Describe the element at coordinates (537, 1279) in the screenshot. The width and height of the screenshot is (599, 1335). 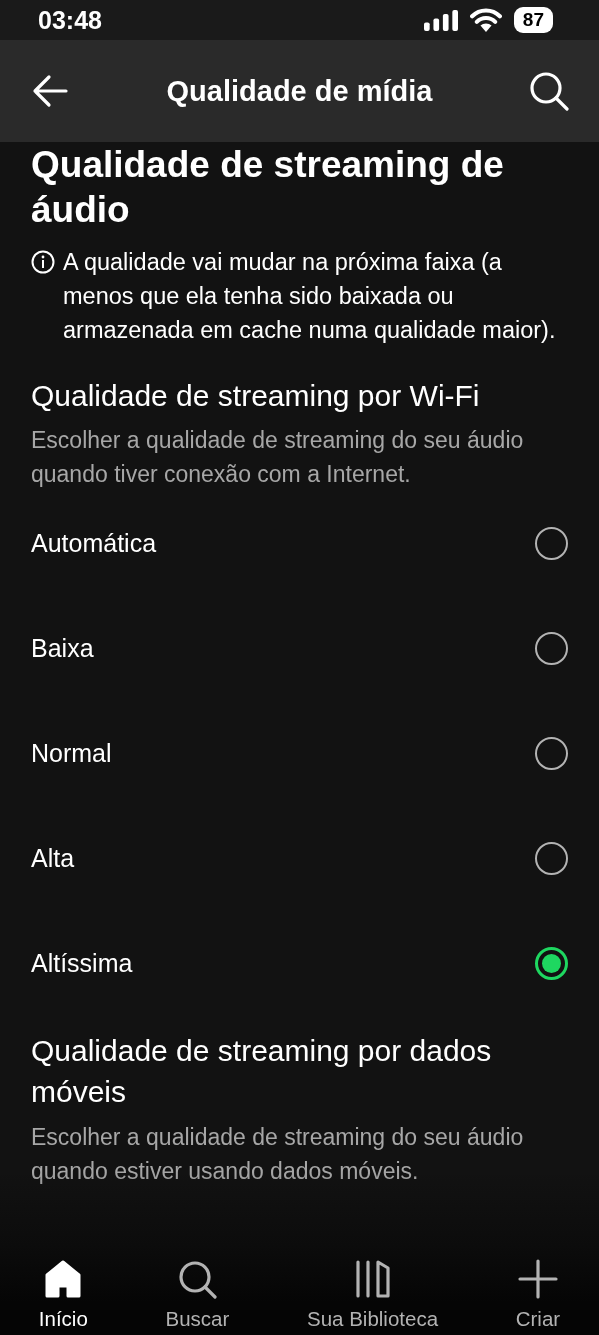
I see `plus-icon` at that location.